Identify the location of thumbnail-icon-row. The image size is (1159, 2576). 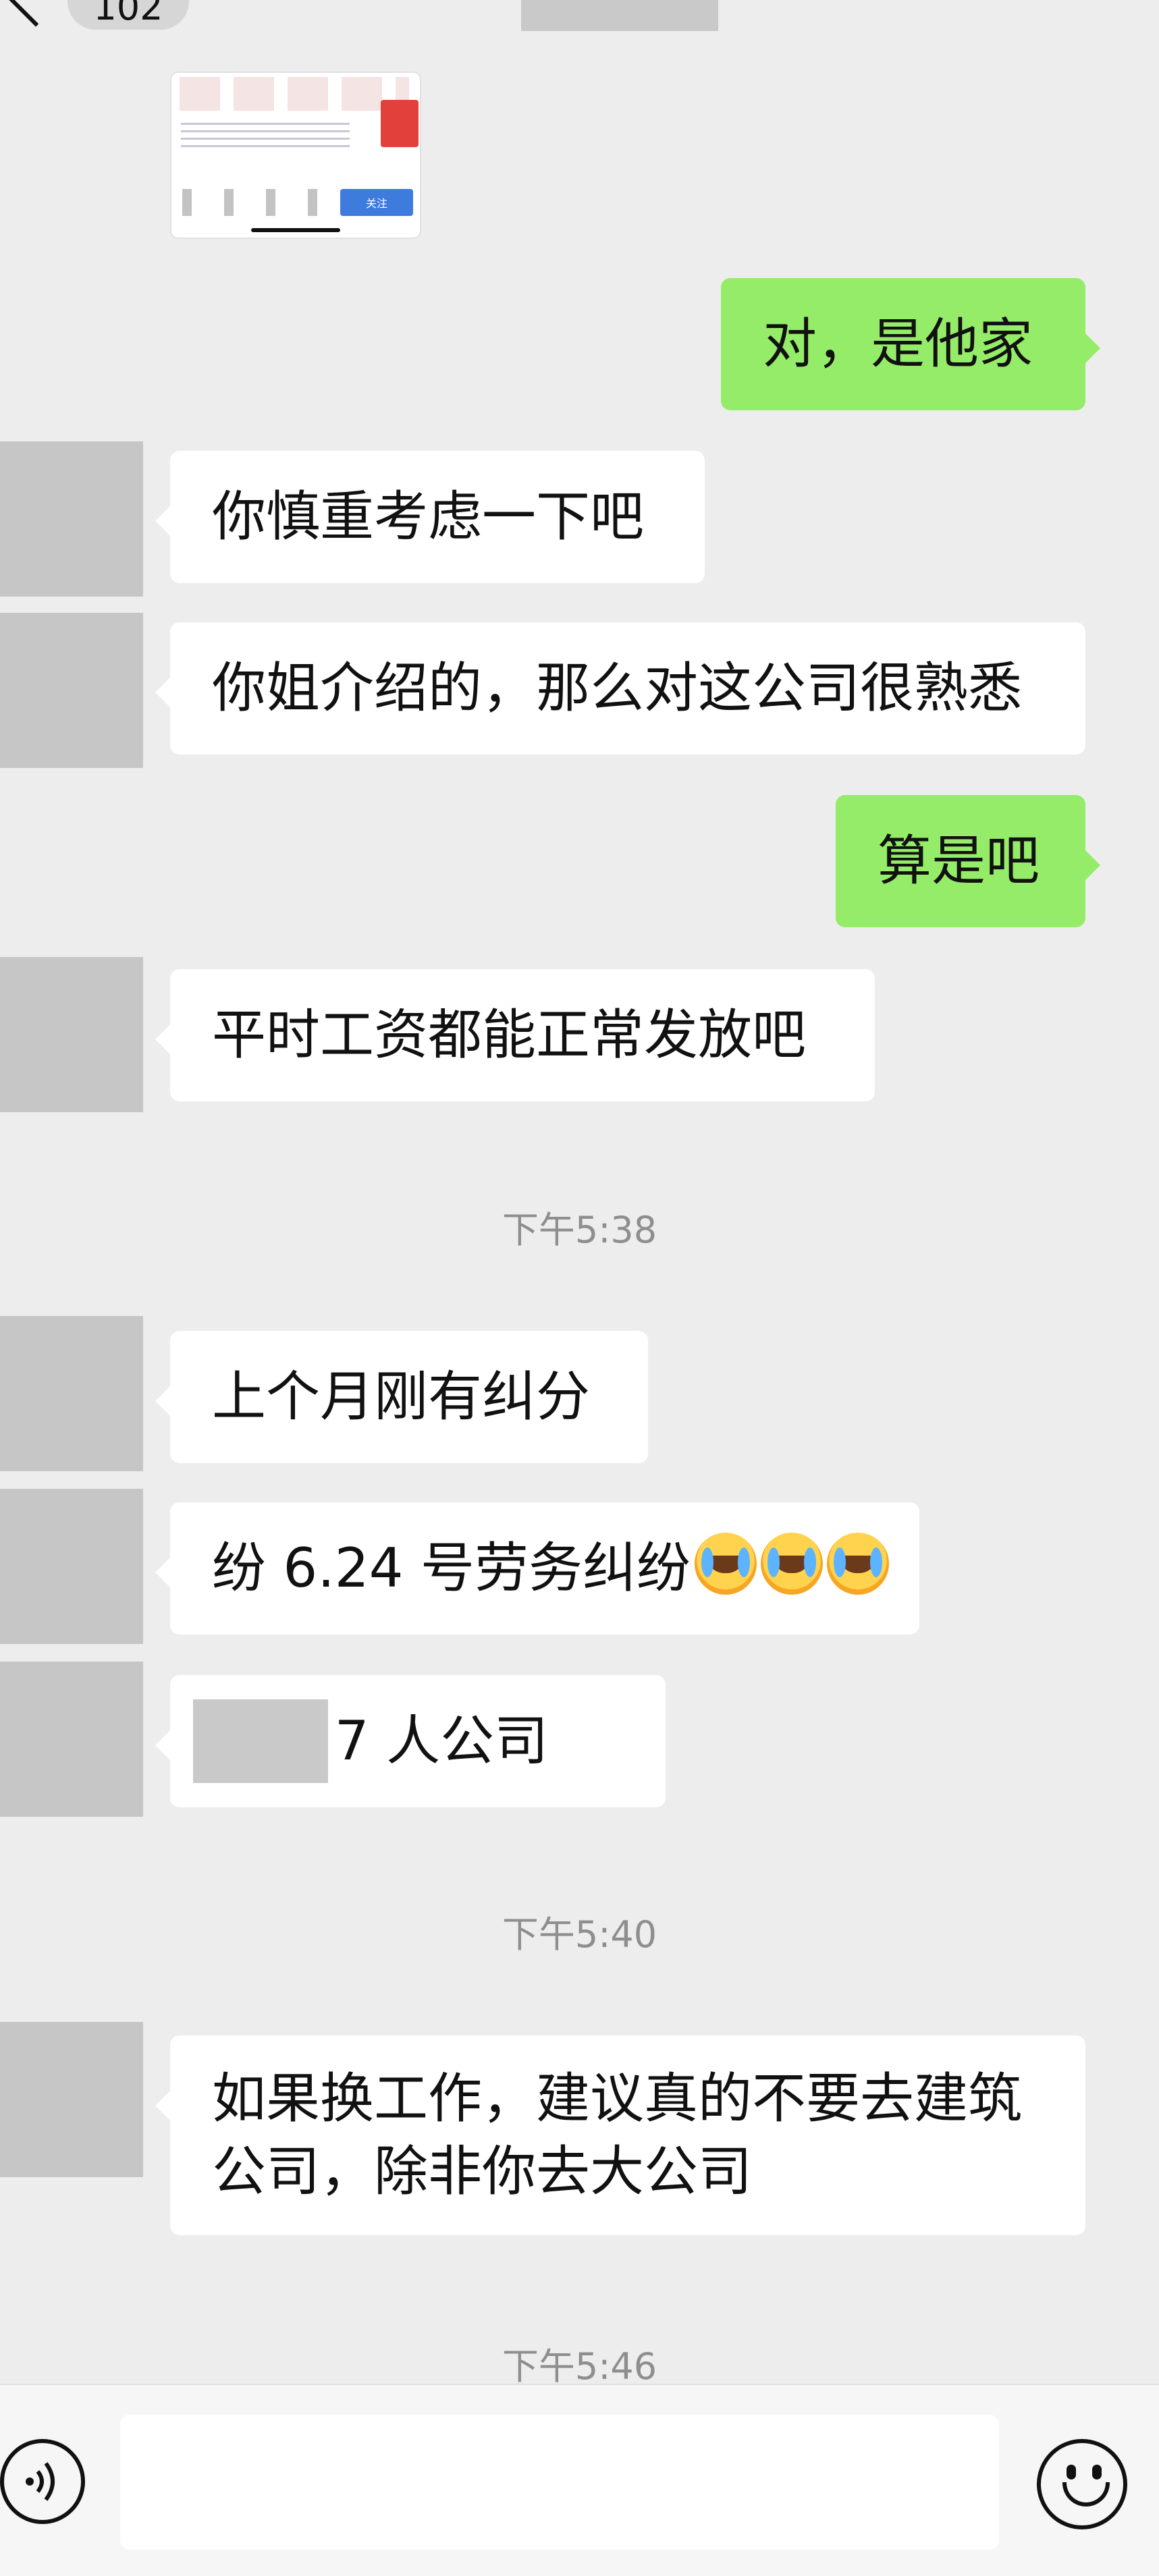
(253, 202).